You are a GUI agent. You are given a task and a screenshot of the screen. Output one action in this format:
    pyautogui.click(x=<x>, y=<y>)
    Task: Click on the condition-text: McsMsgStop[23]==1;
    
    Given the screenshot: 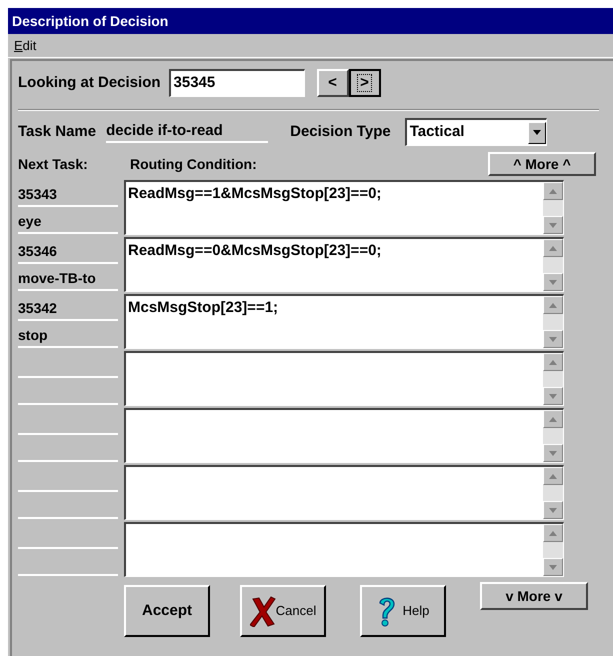 What is the action you would take?
    pyautogui.click(x=203, y=307)
    